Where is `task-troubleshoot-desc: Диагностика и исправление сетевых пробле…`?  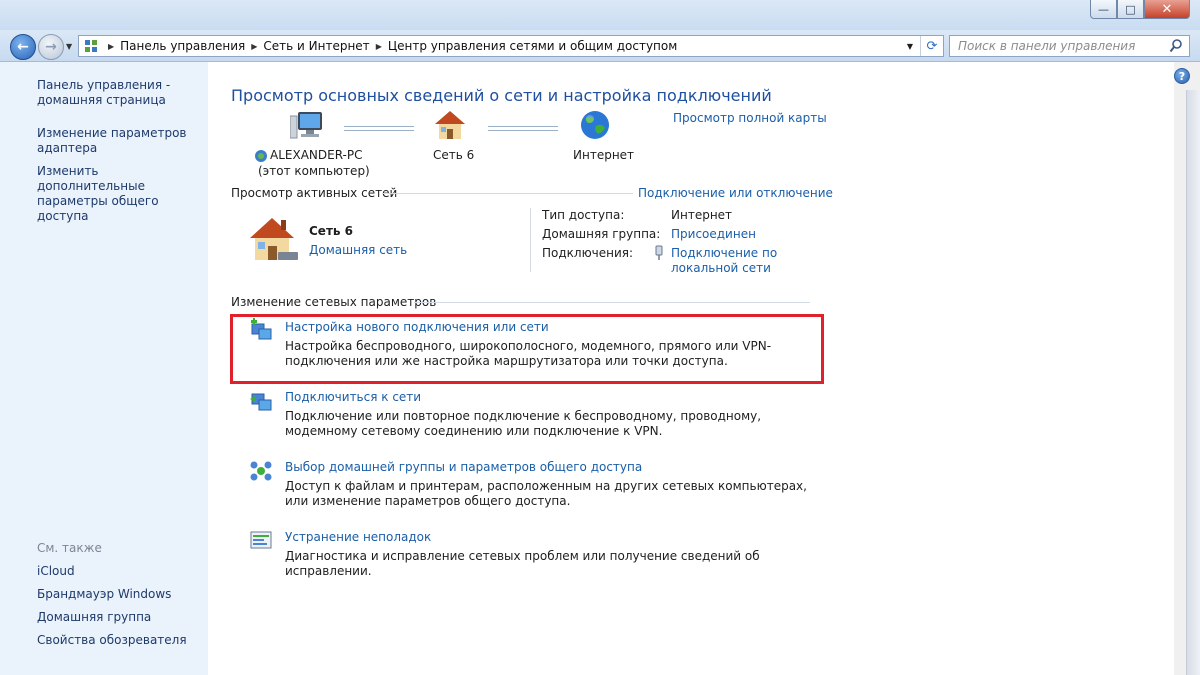
task-troubleshoot-desc: Диагностика и исправление сетевых пробле… is located at coordinates (522, 563).